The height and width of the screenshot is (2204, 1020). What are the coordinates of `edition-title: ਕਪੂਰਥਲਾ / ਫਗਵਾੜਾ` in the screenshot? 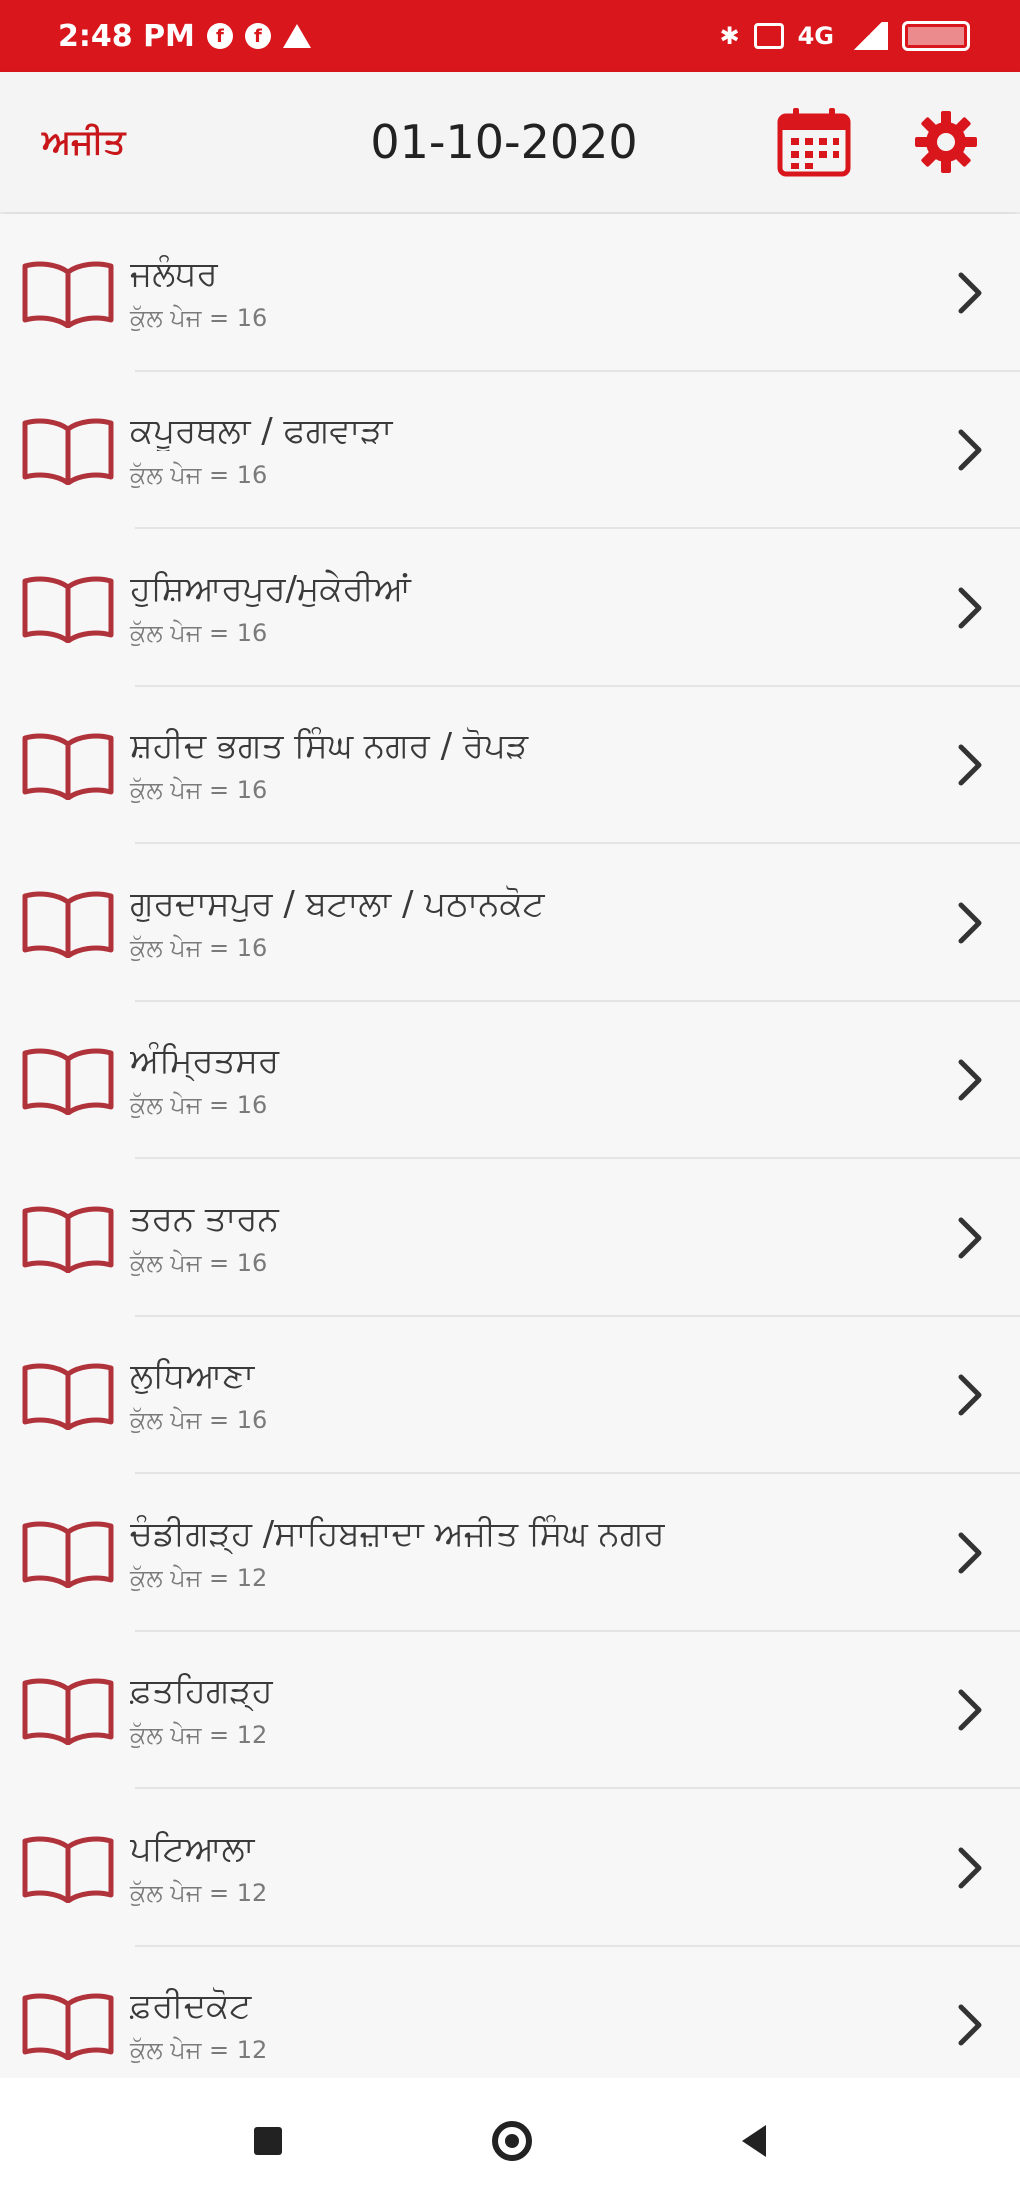 It's located at (261, 431).